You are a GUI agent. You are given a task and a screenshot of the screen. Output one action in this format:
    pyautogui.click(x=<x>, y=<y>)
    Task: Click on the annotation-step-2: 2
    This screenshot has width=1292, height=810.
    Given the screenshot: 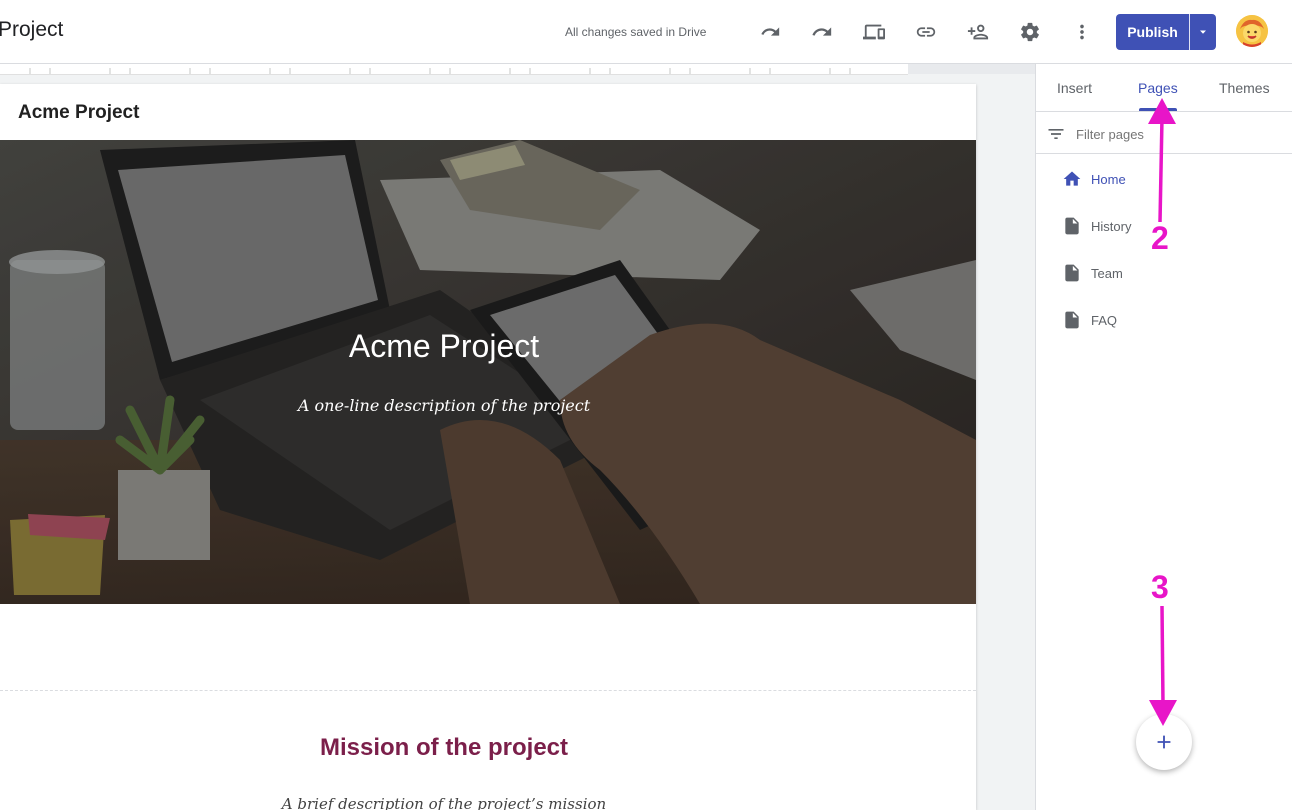 What is the action you would take?
    pyautogui.click(x=1160, y=238)
    